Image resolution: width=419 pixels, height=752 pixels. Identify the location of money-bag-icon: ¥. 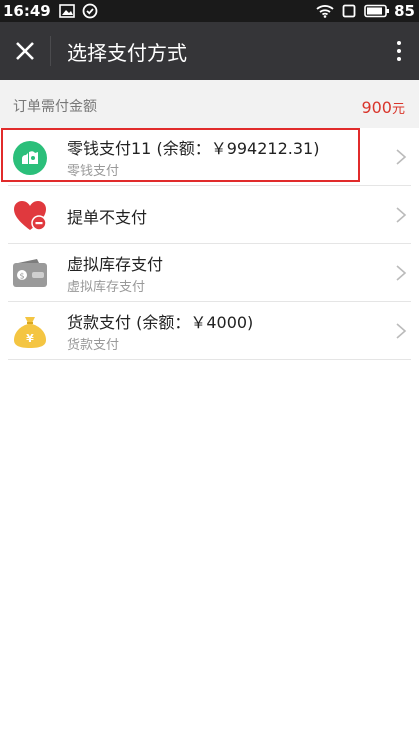
(30, 332).